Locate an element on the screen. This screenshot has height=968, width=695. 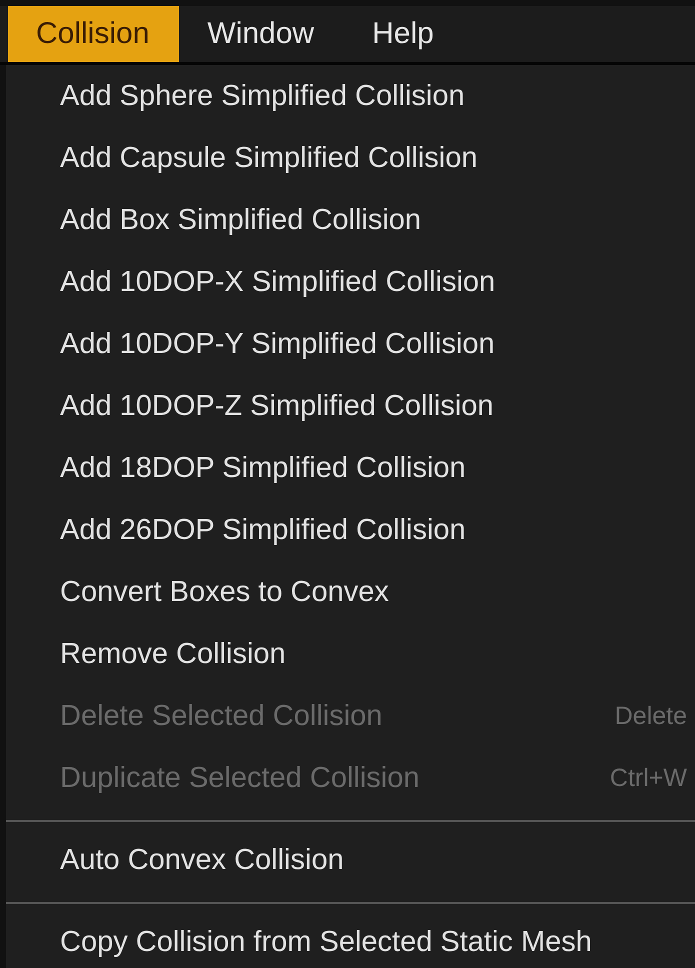
menu-item: Add 26DOP Simplified Collision is located at coordinates (350, 530).